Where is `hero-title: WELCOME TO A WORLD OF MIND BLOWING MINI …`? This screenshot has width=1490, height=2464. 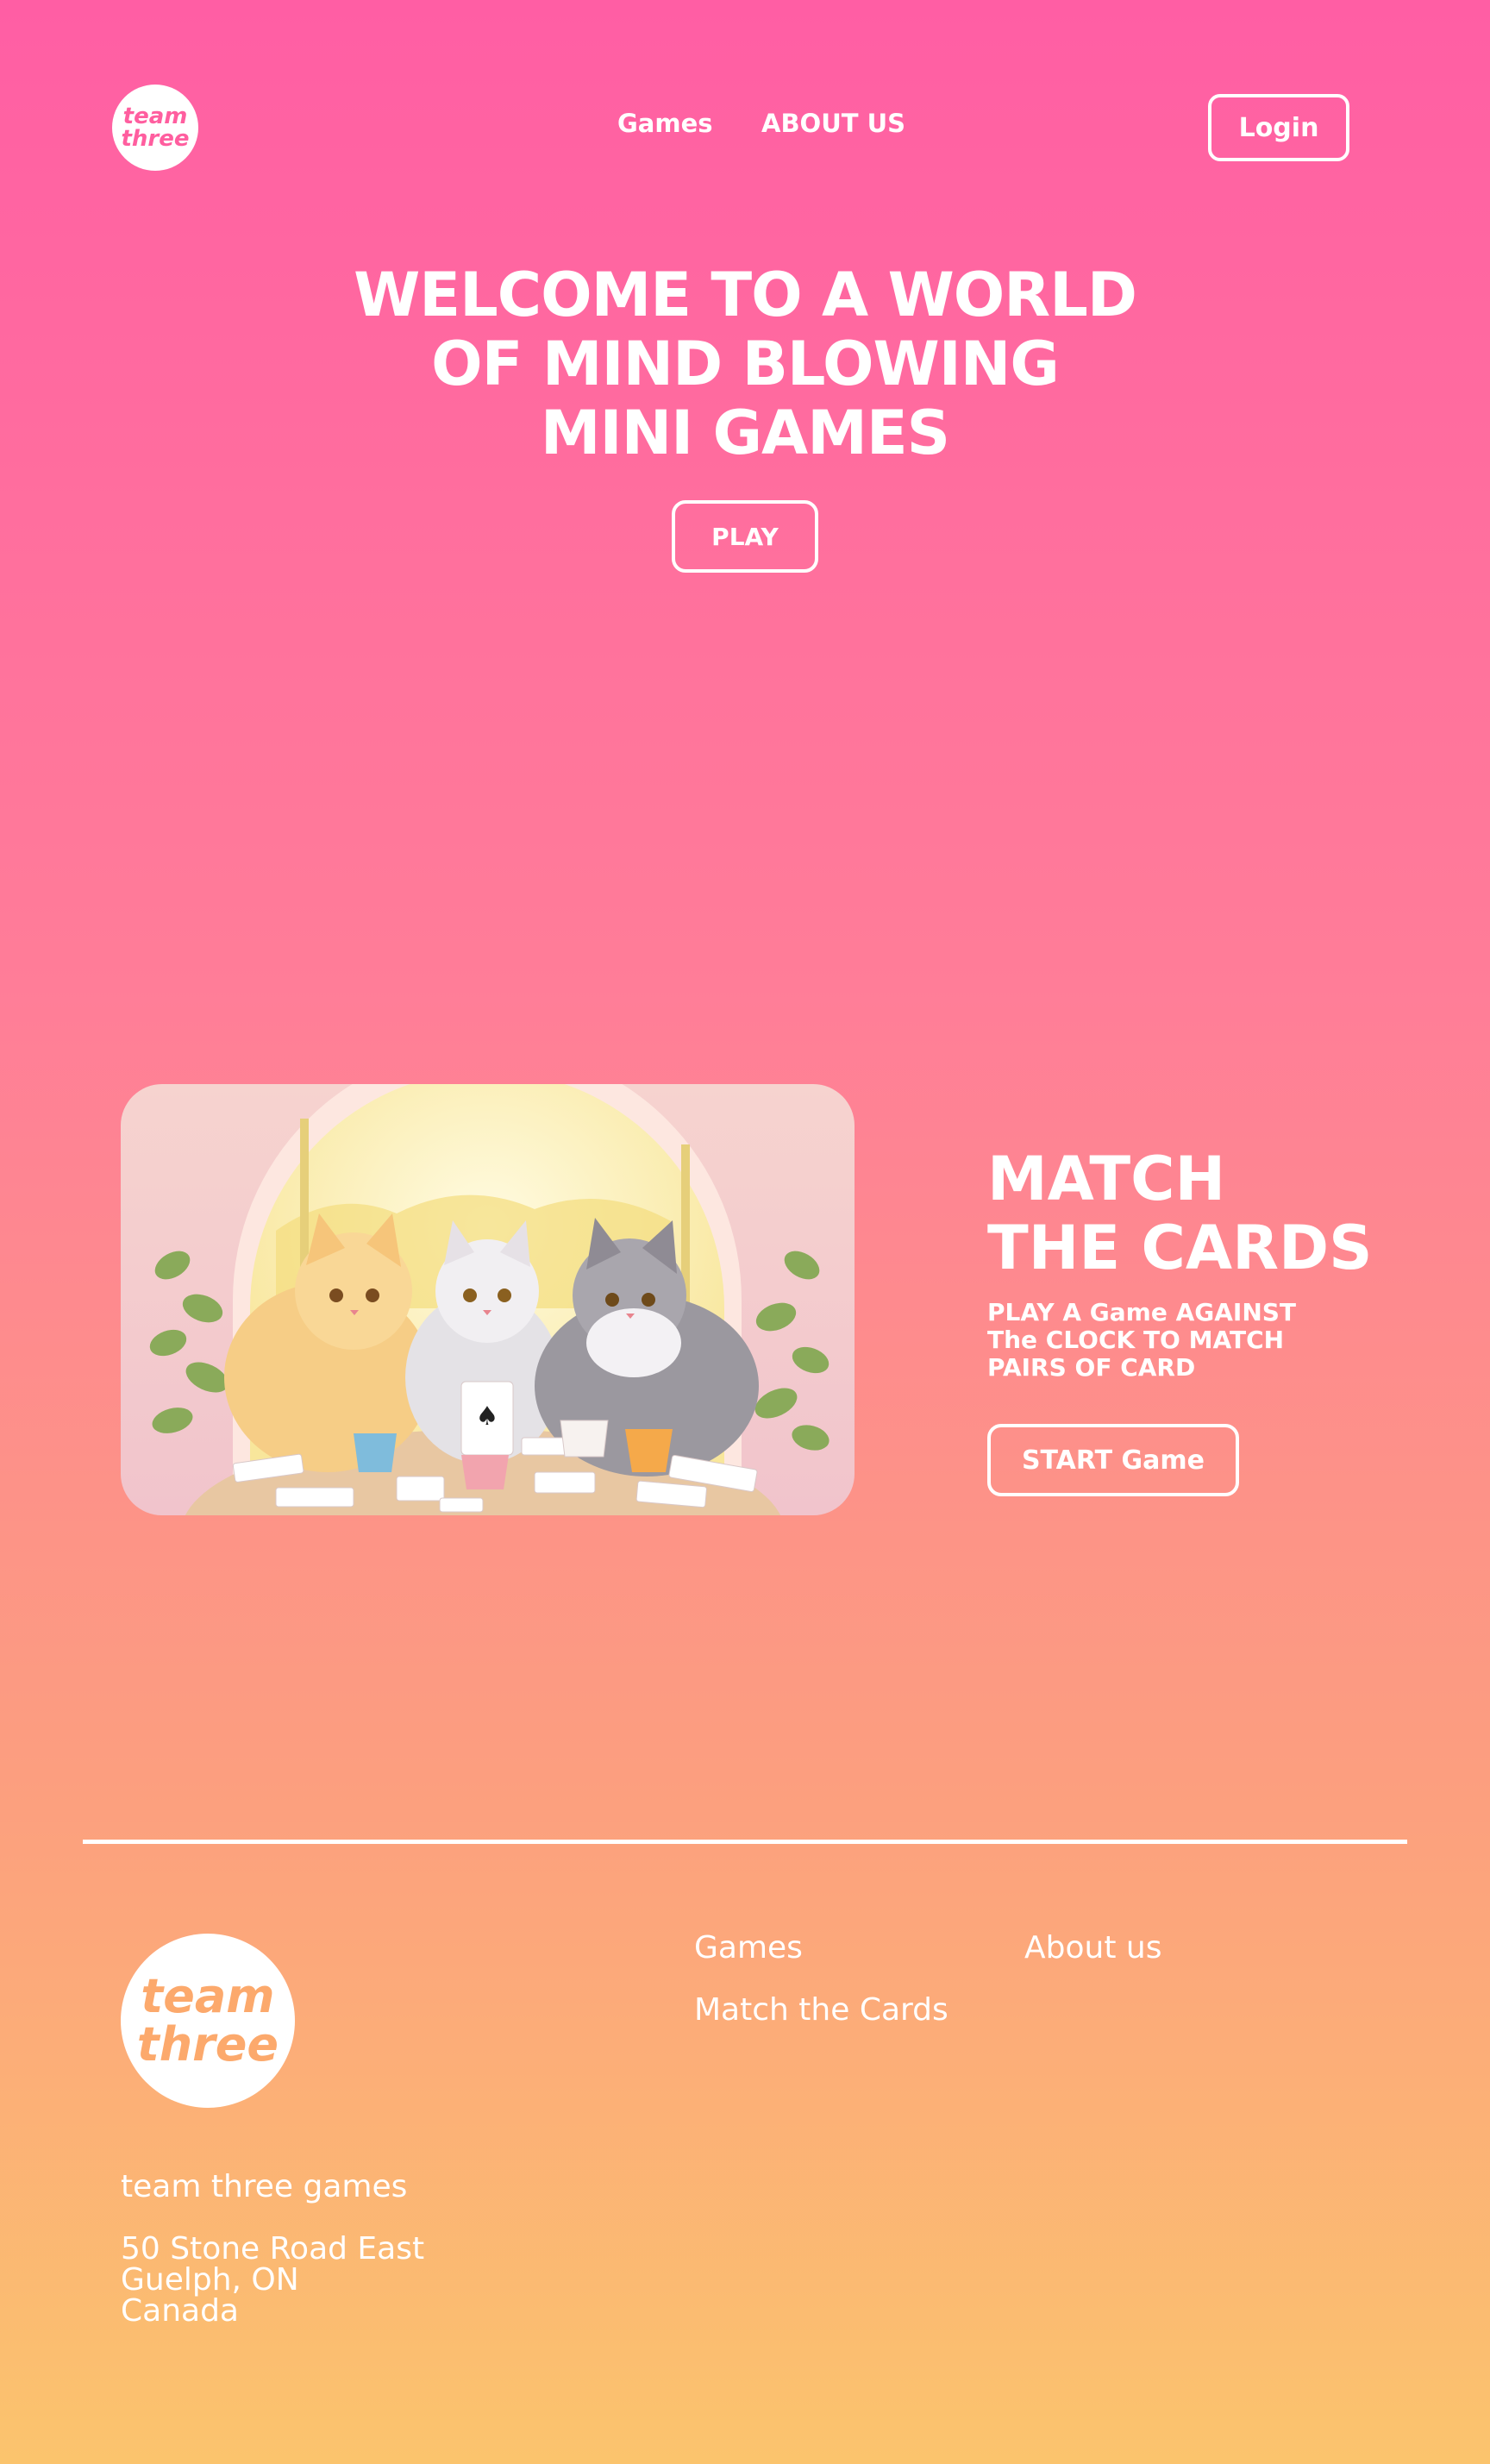
hero-title: WELCOME TO A WORLD OF MIND BLOWING MINI … is located at coordinates (745, 363).